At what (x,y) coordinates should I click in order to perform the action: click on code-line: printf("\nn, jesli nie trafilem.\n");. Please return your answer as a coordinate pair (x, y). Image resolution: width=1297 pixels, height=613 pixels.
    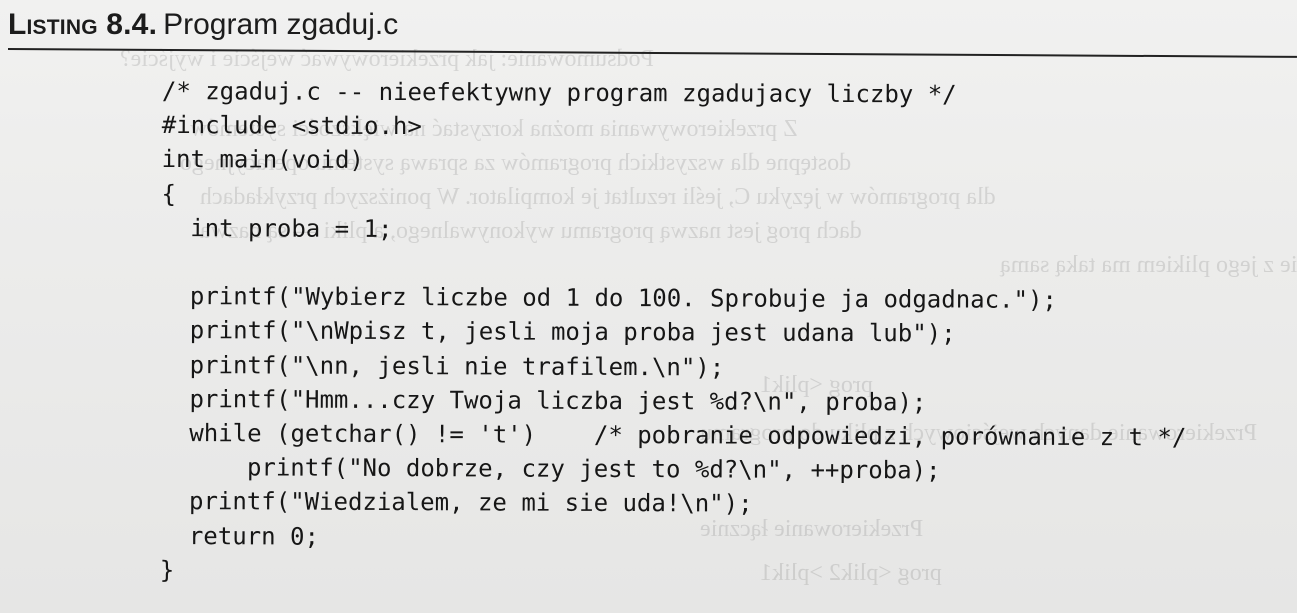
    Looking at the image, I should click on (442, 366).